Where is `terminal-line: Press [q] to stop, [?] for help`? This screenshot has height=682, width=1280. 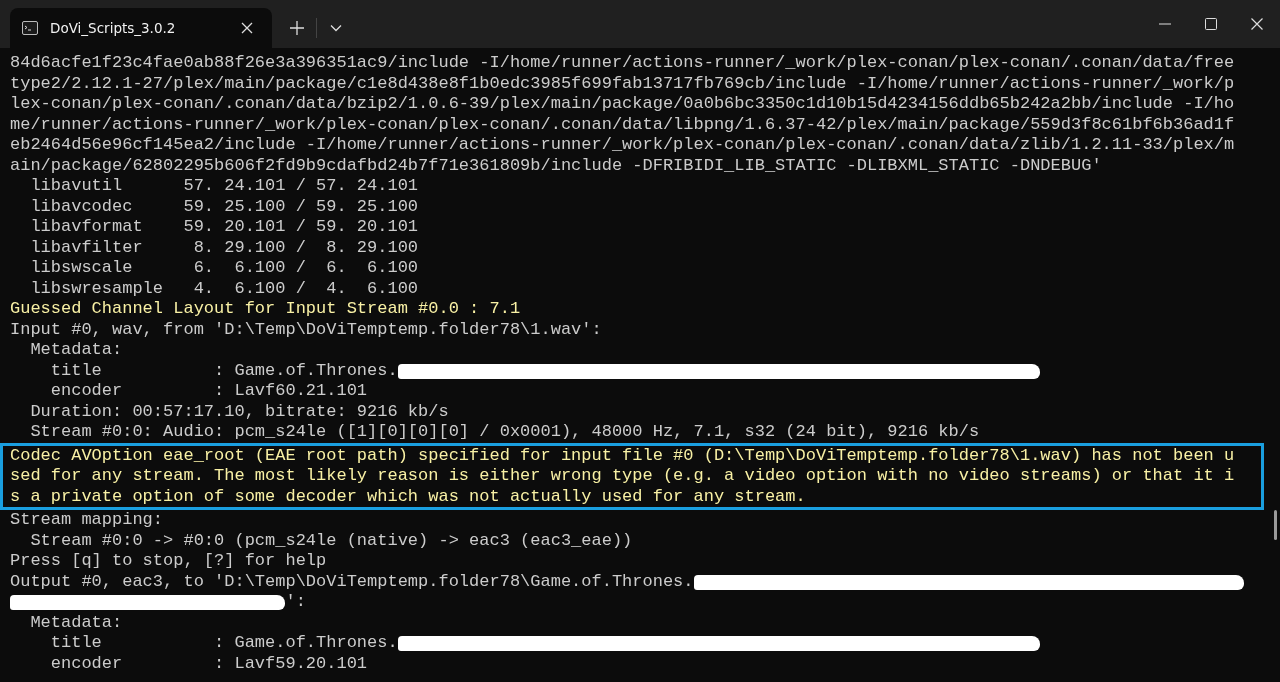 terminal-line: Press [q] to stop, [?] for help is located at coordinates (168, 561).